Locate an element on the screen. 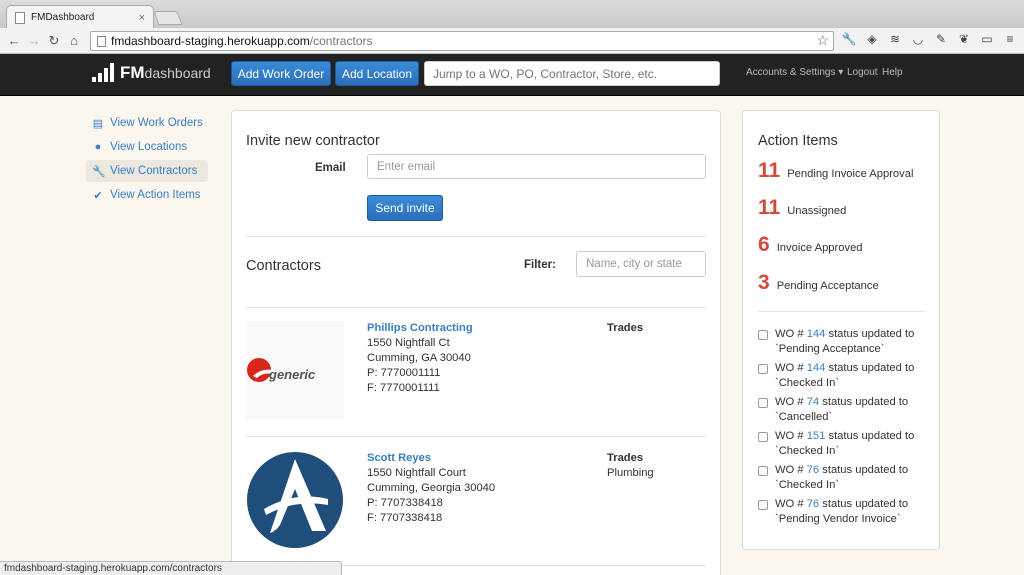 The image size is (1024, 575). contractor-name-link: Phillips Contracting is located at coordinates (420, 328).